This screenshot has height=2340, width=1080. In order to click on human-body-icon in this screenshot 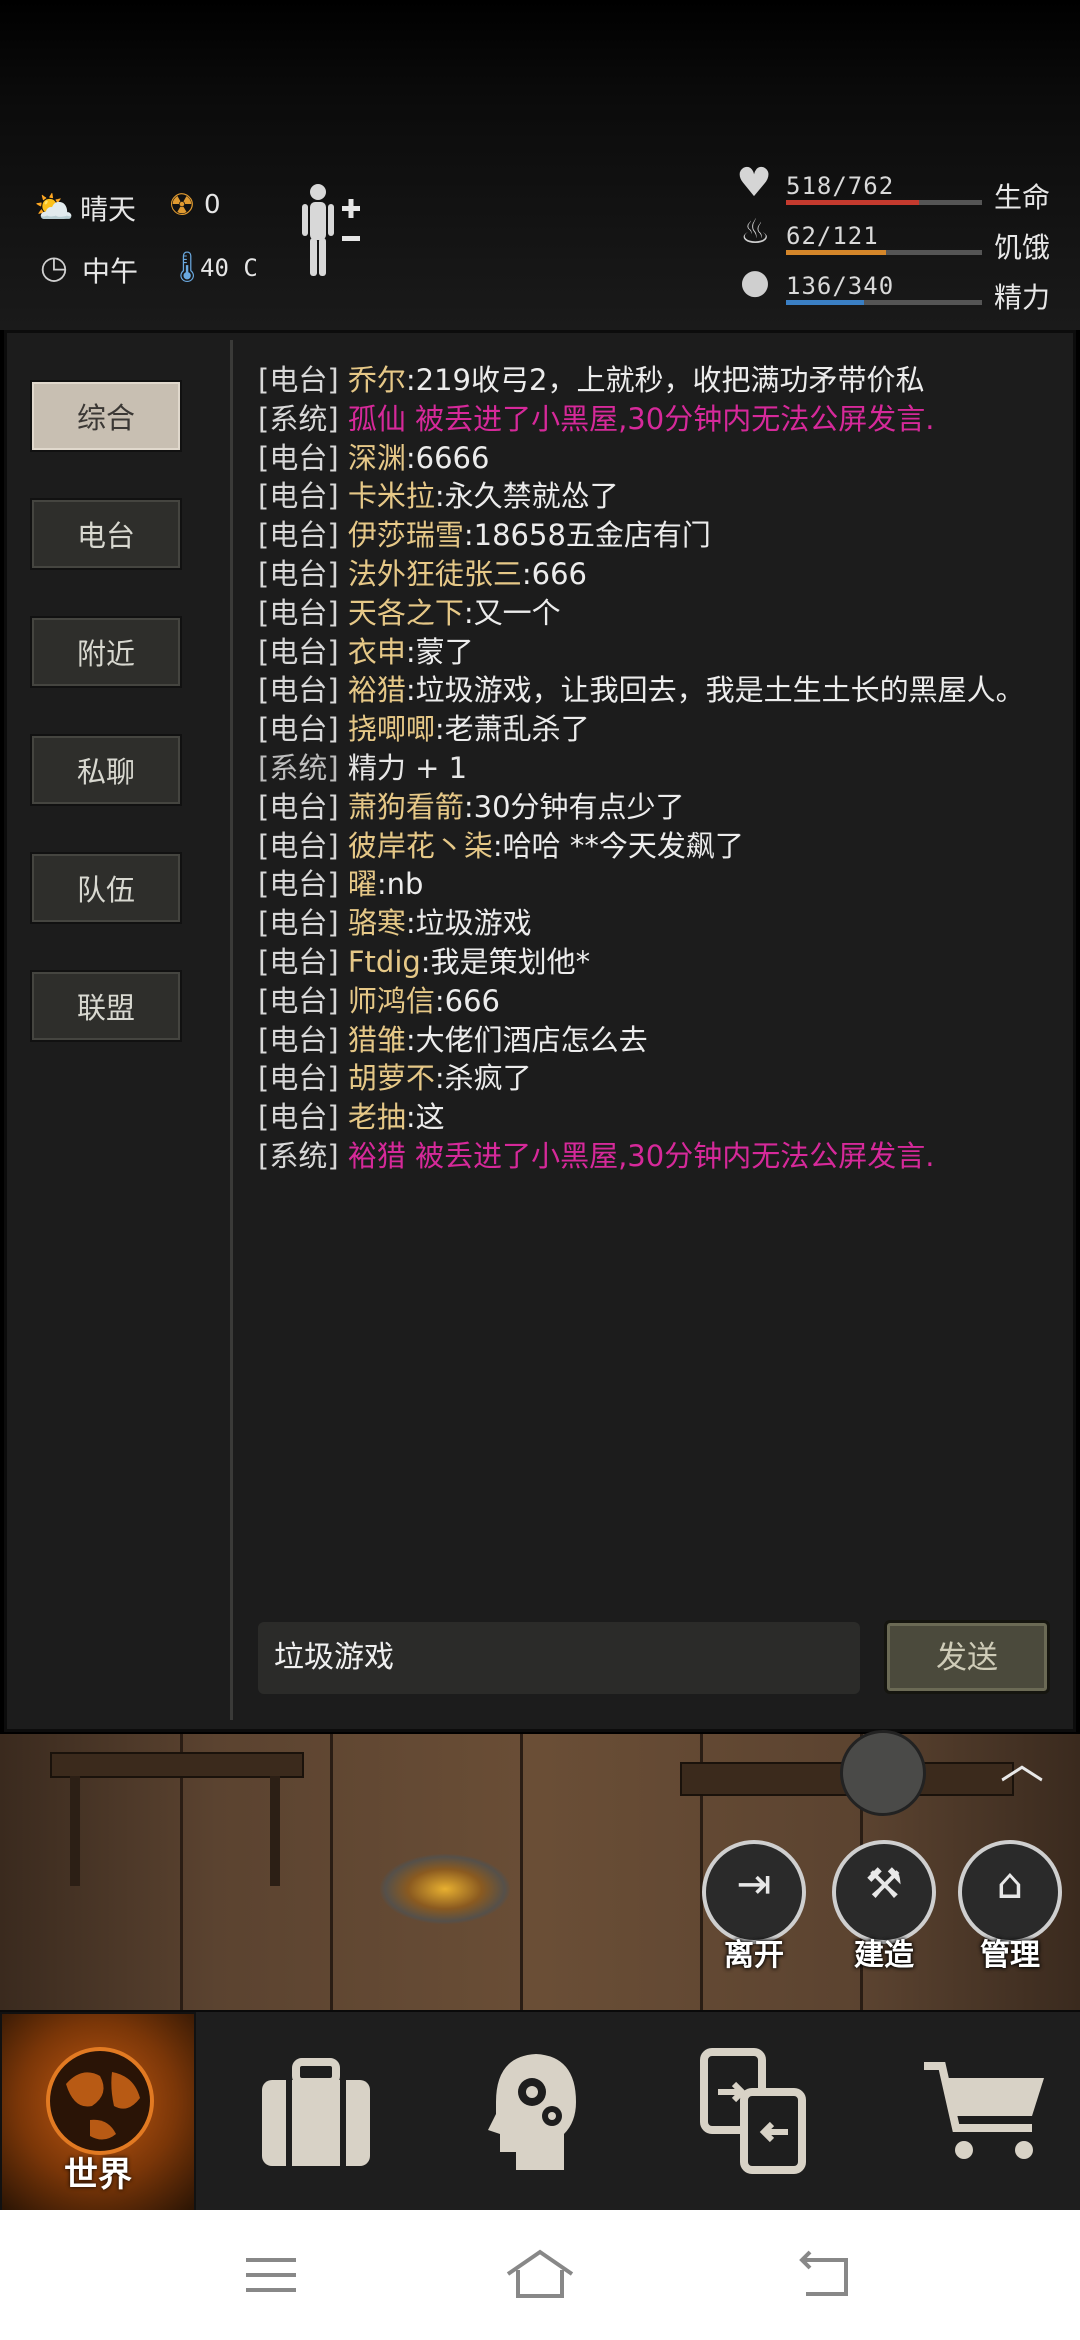, I will do `click(331, 230)`.